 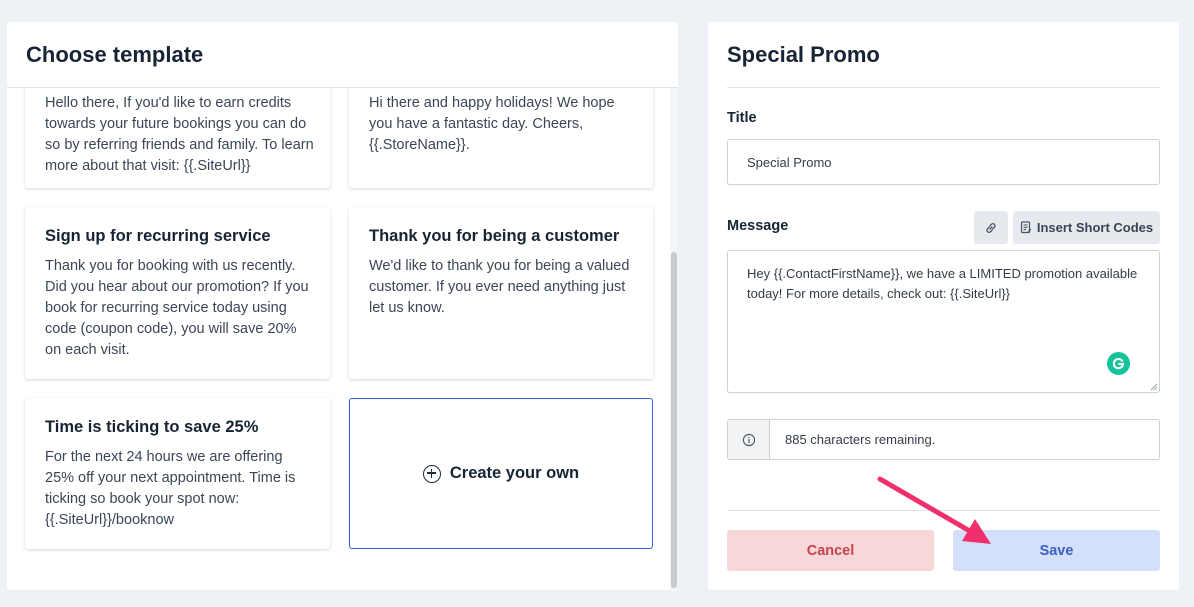 I want to click on create-your-own-card: Create your own, so click(x=501, y=473).